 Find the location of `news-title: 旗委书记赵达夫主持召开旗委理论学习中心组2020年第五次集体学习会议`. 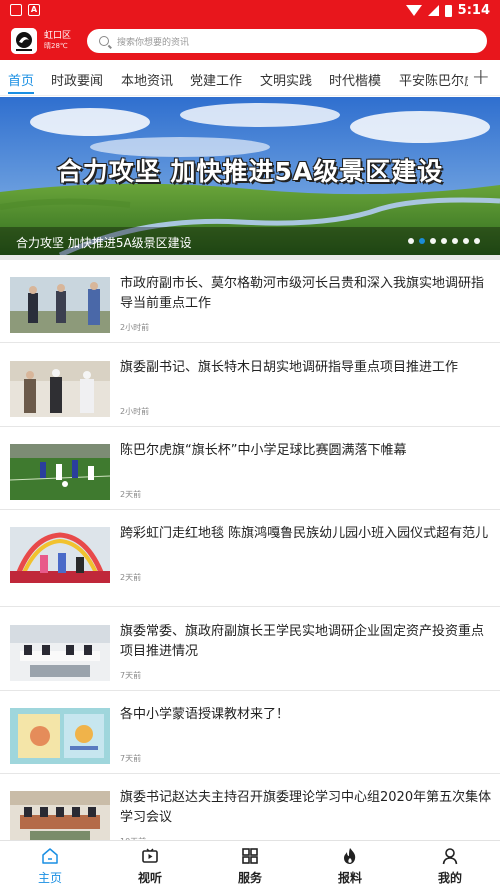

news-title: 旗委书记赵达夫主持召开旗委理论学习中心组2020年第五次集体学习会议 is located at coordinates (306, 807).